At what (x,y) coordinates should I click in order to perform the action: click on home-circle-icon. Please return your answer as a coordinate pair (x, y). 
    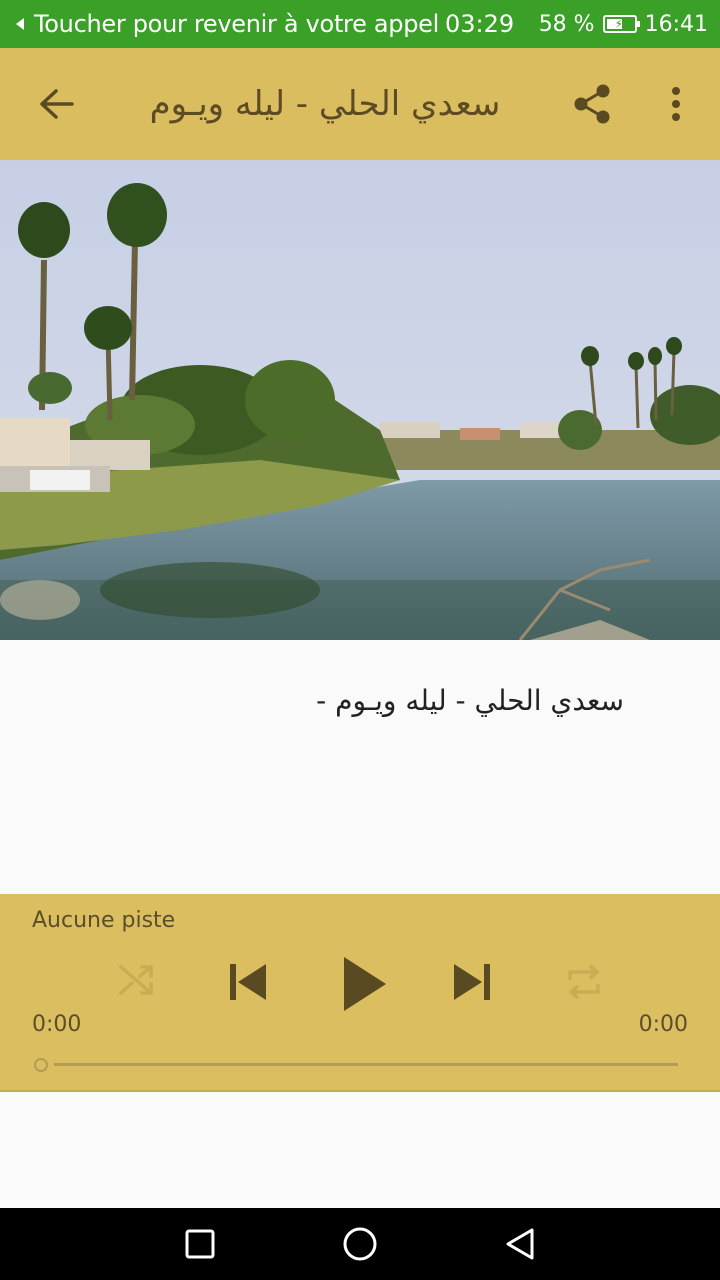
    Looking at the image, I should click on (360, 1244).